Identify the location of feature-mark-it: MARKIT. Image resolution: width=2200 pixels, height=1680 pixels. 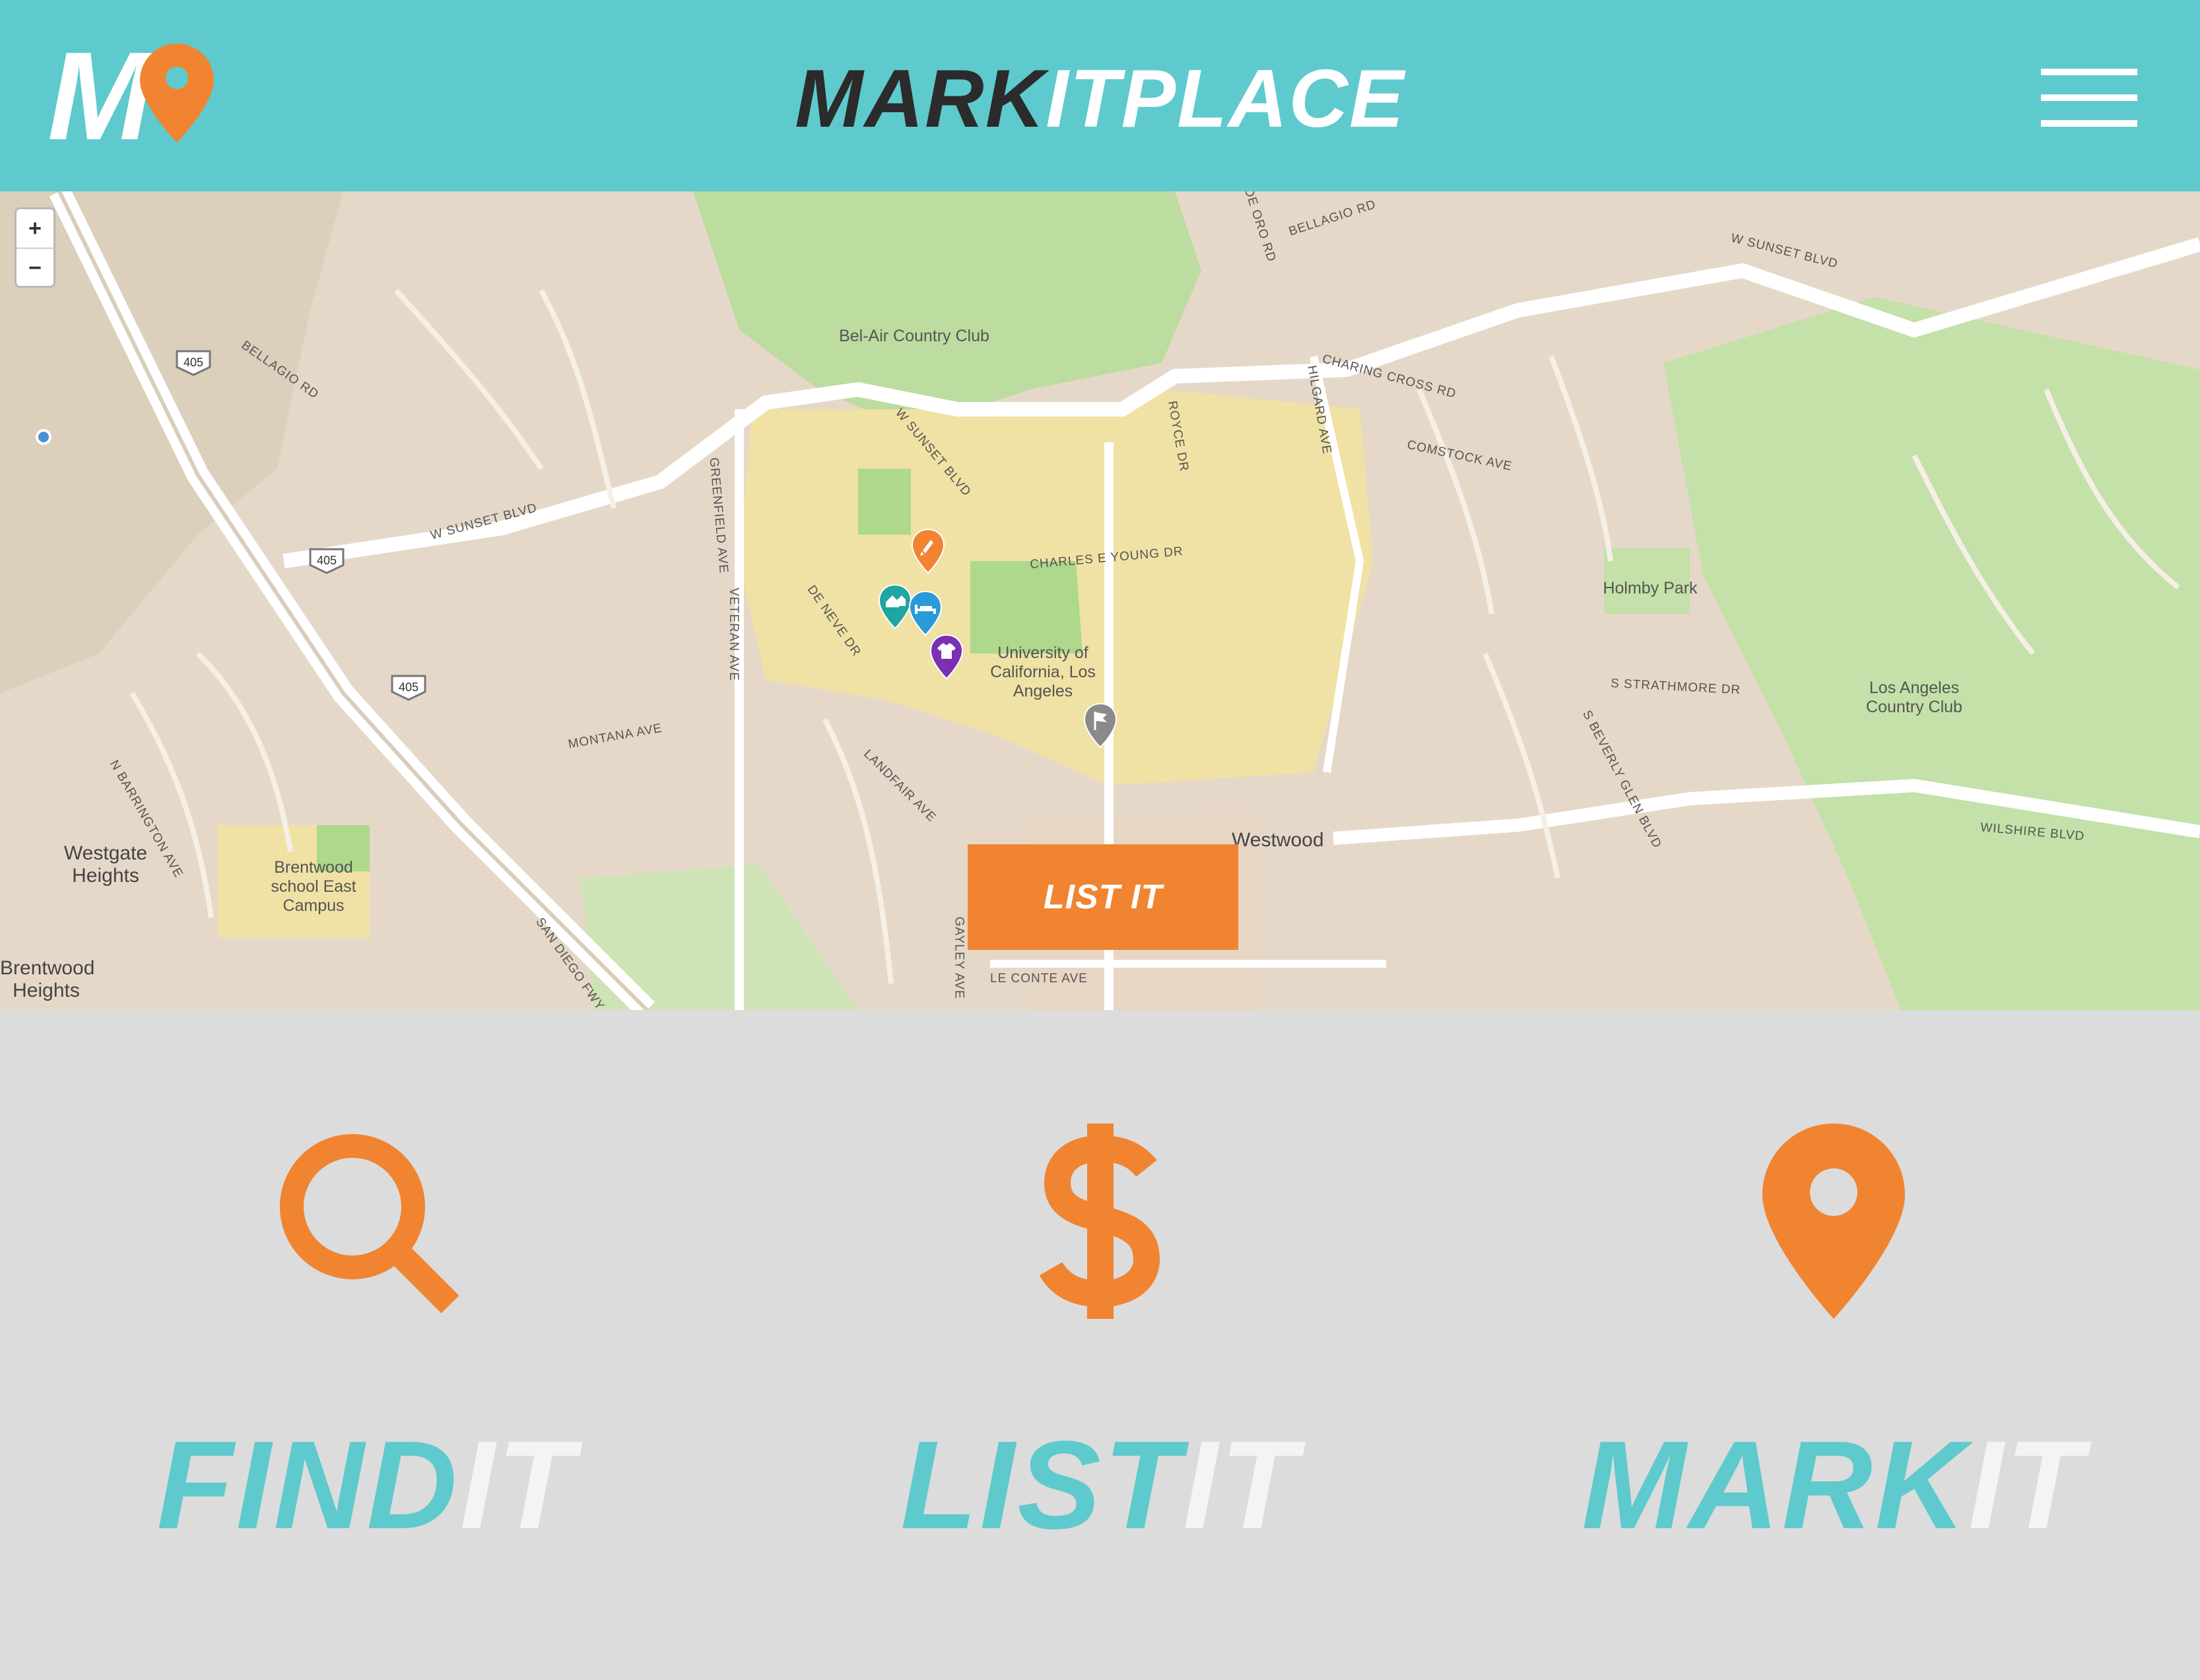
(1833, 1345).